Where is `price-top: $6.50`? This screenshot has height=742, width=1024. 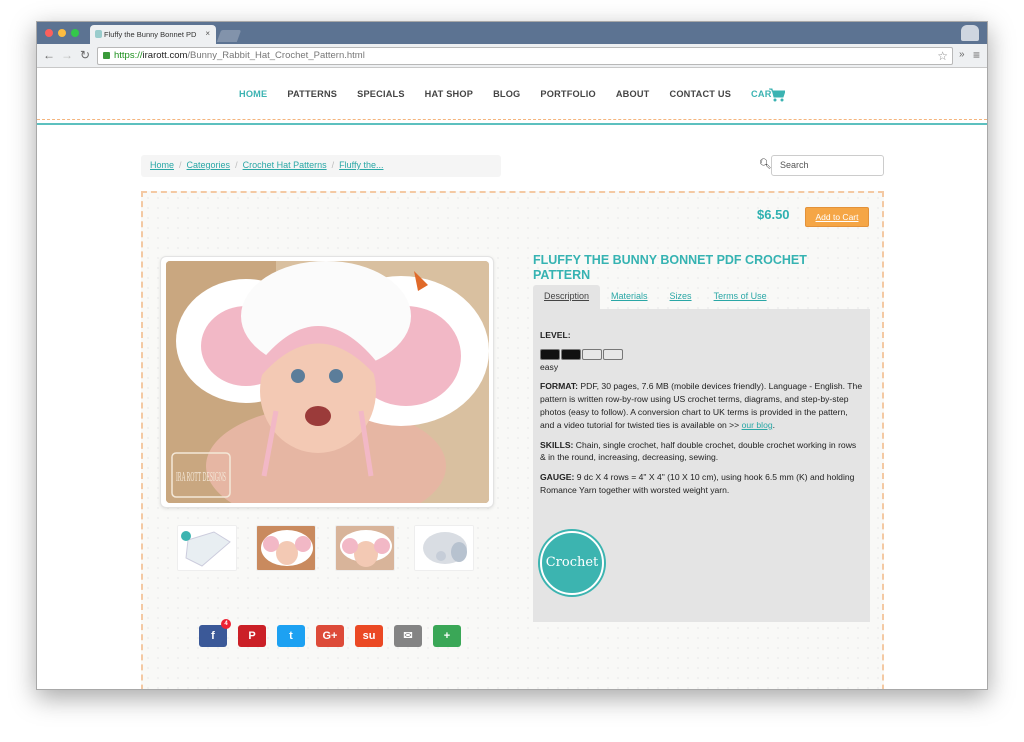
price-top: $6.50 is located at coordinates (773, 214).